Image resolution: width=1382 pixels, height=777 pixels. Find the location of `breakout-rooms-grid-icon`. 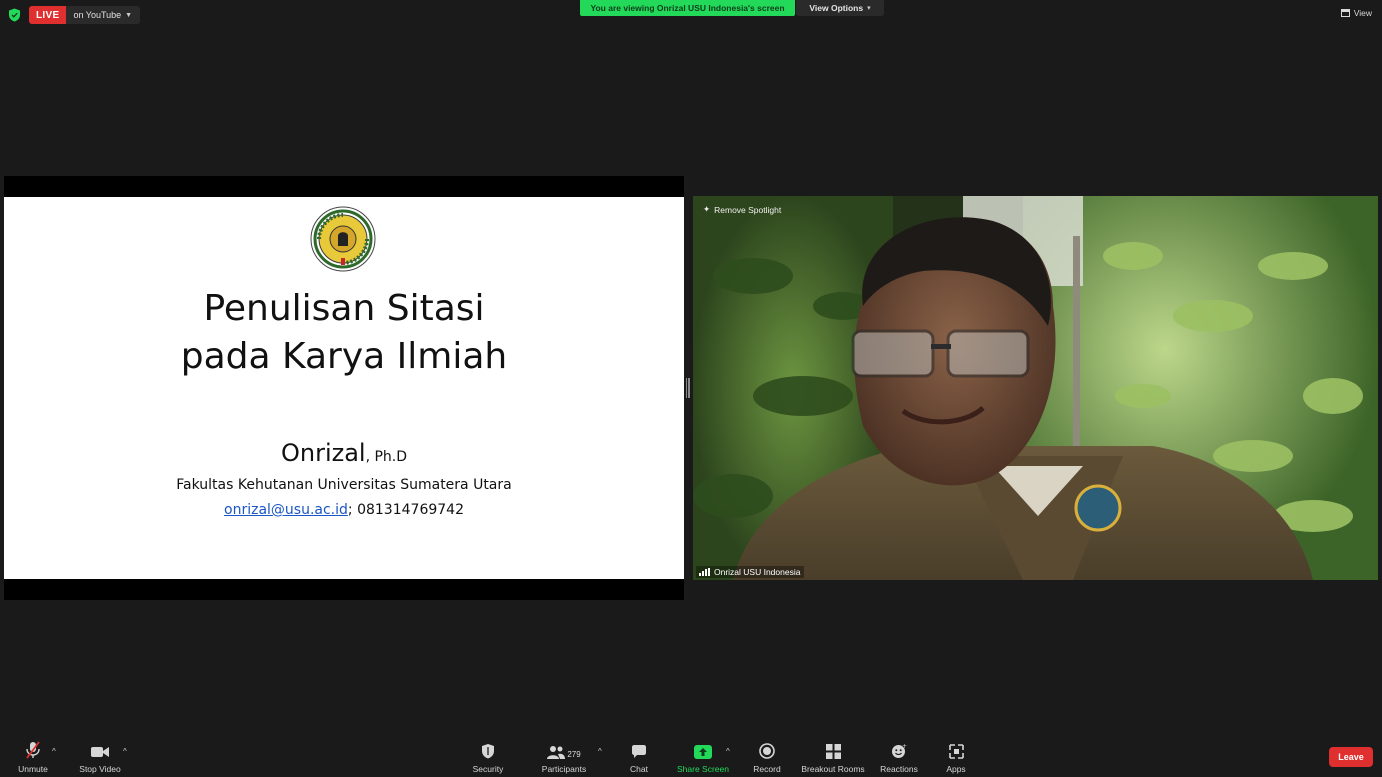

breakout-rooms-grid-icon is located at coordinates (833, 750).